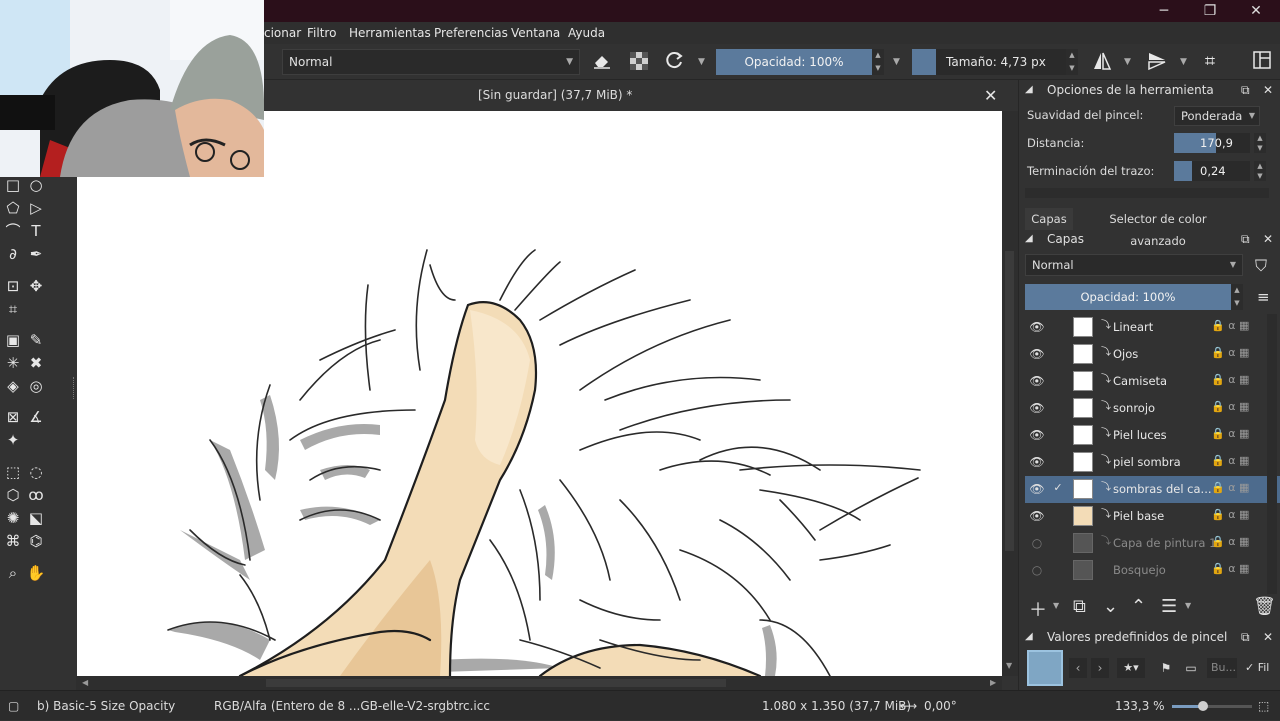  I want to click on smoothing-select: Ponderada ▼, so click(1217, 116).